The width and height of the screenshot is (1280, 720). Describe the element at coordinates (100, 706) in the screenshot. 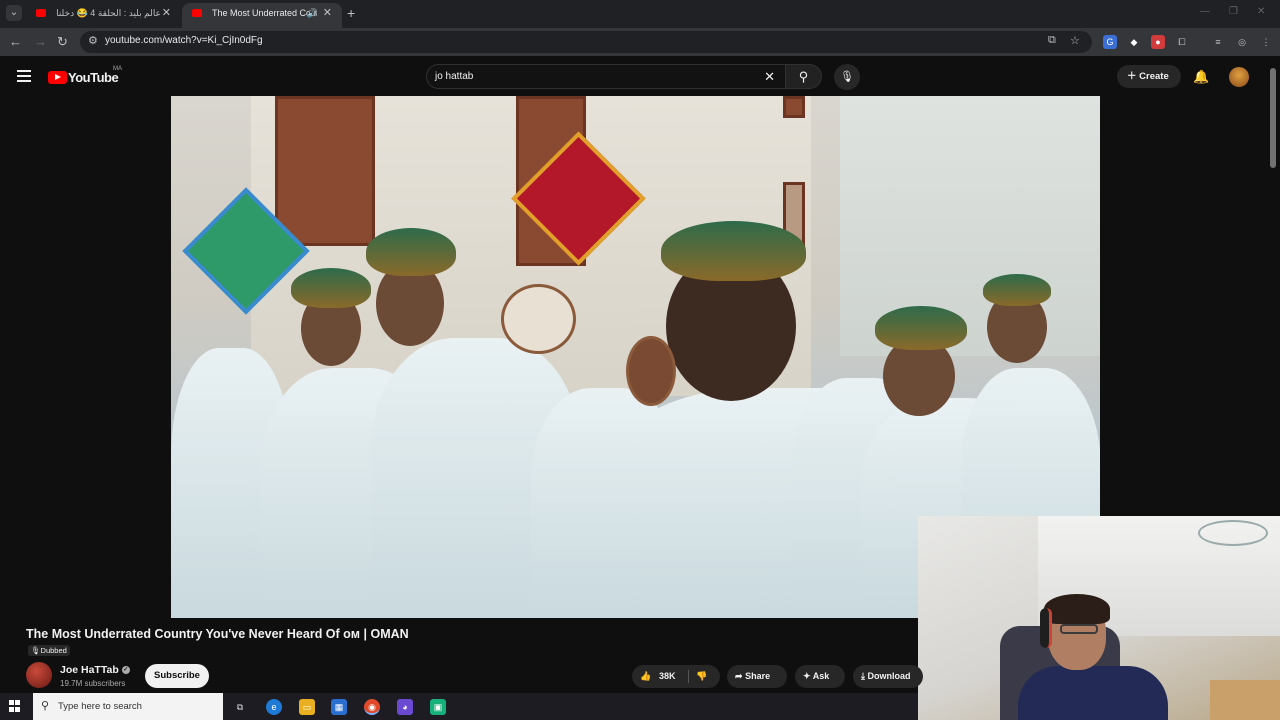

I see `taskbar-search-placeholder: Type here to search` at that location.